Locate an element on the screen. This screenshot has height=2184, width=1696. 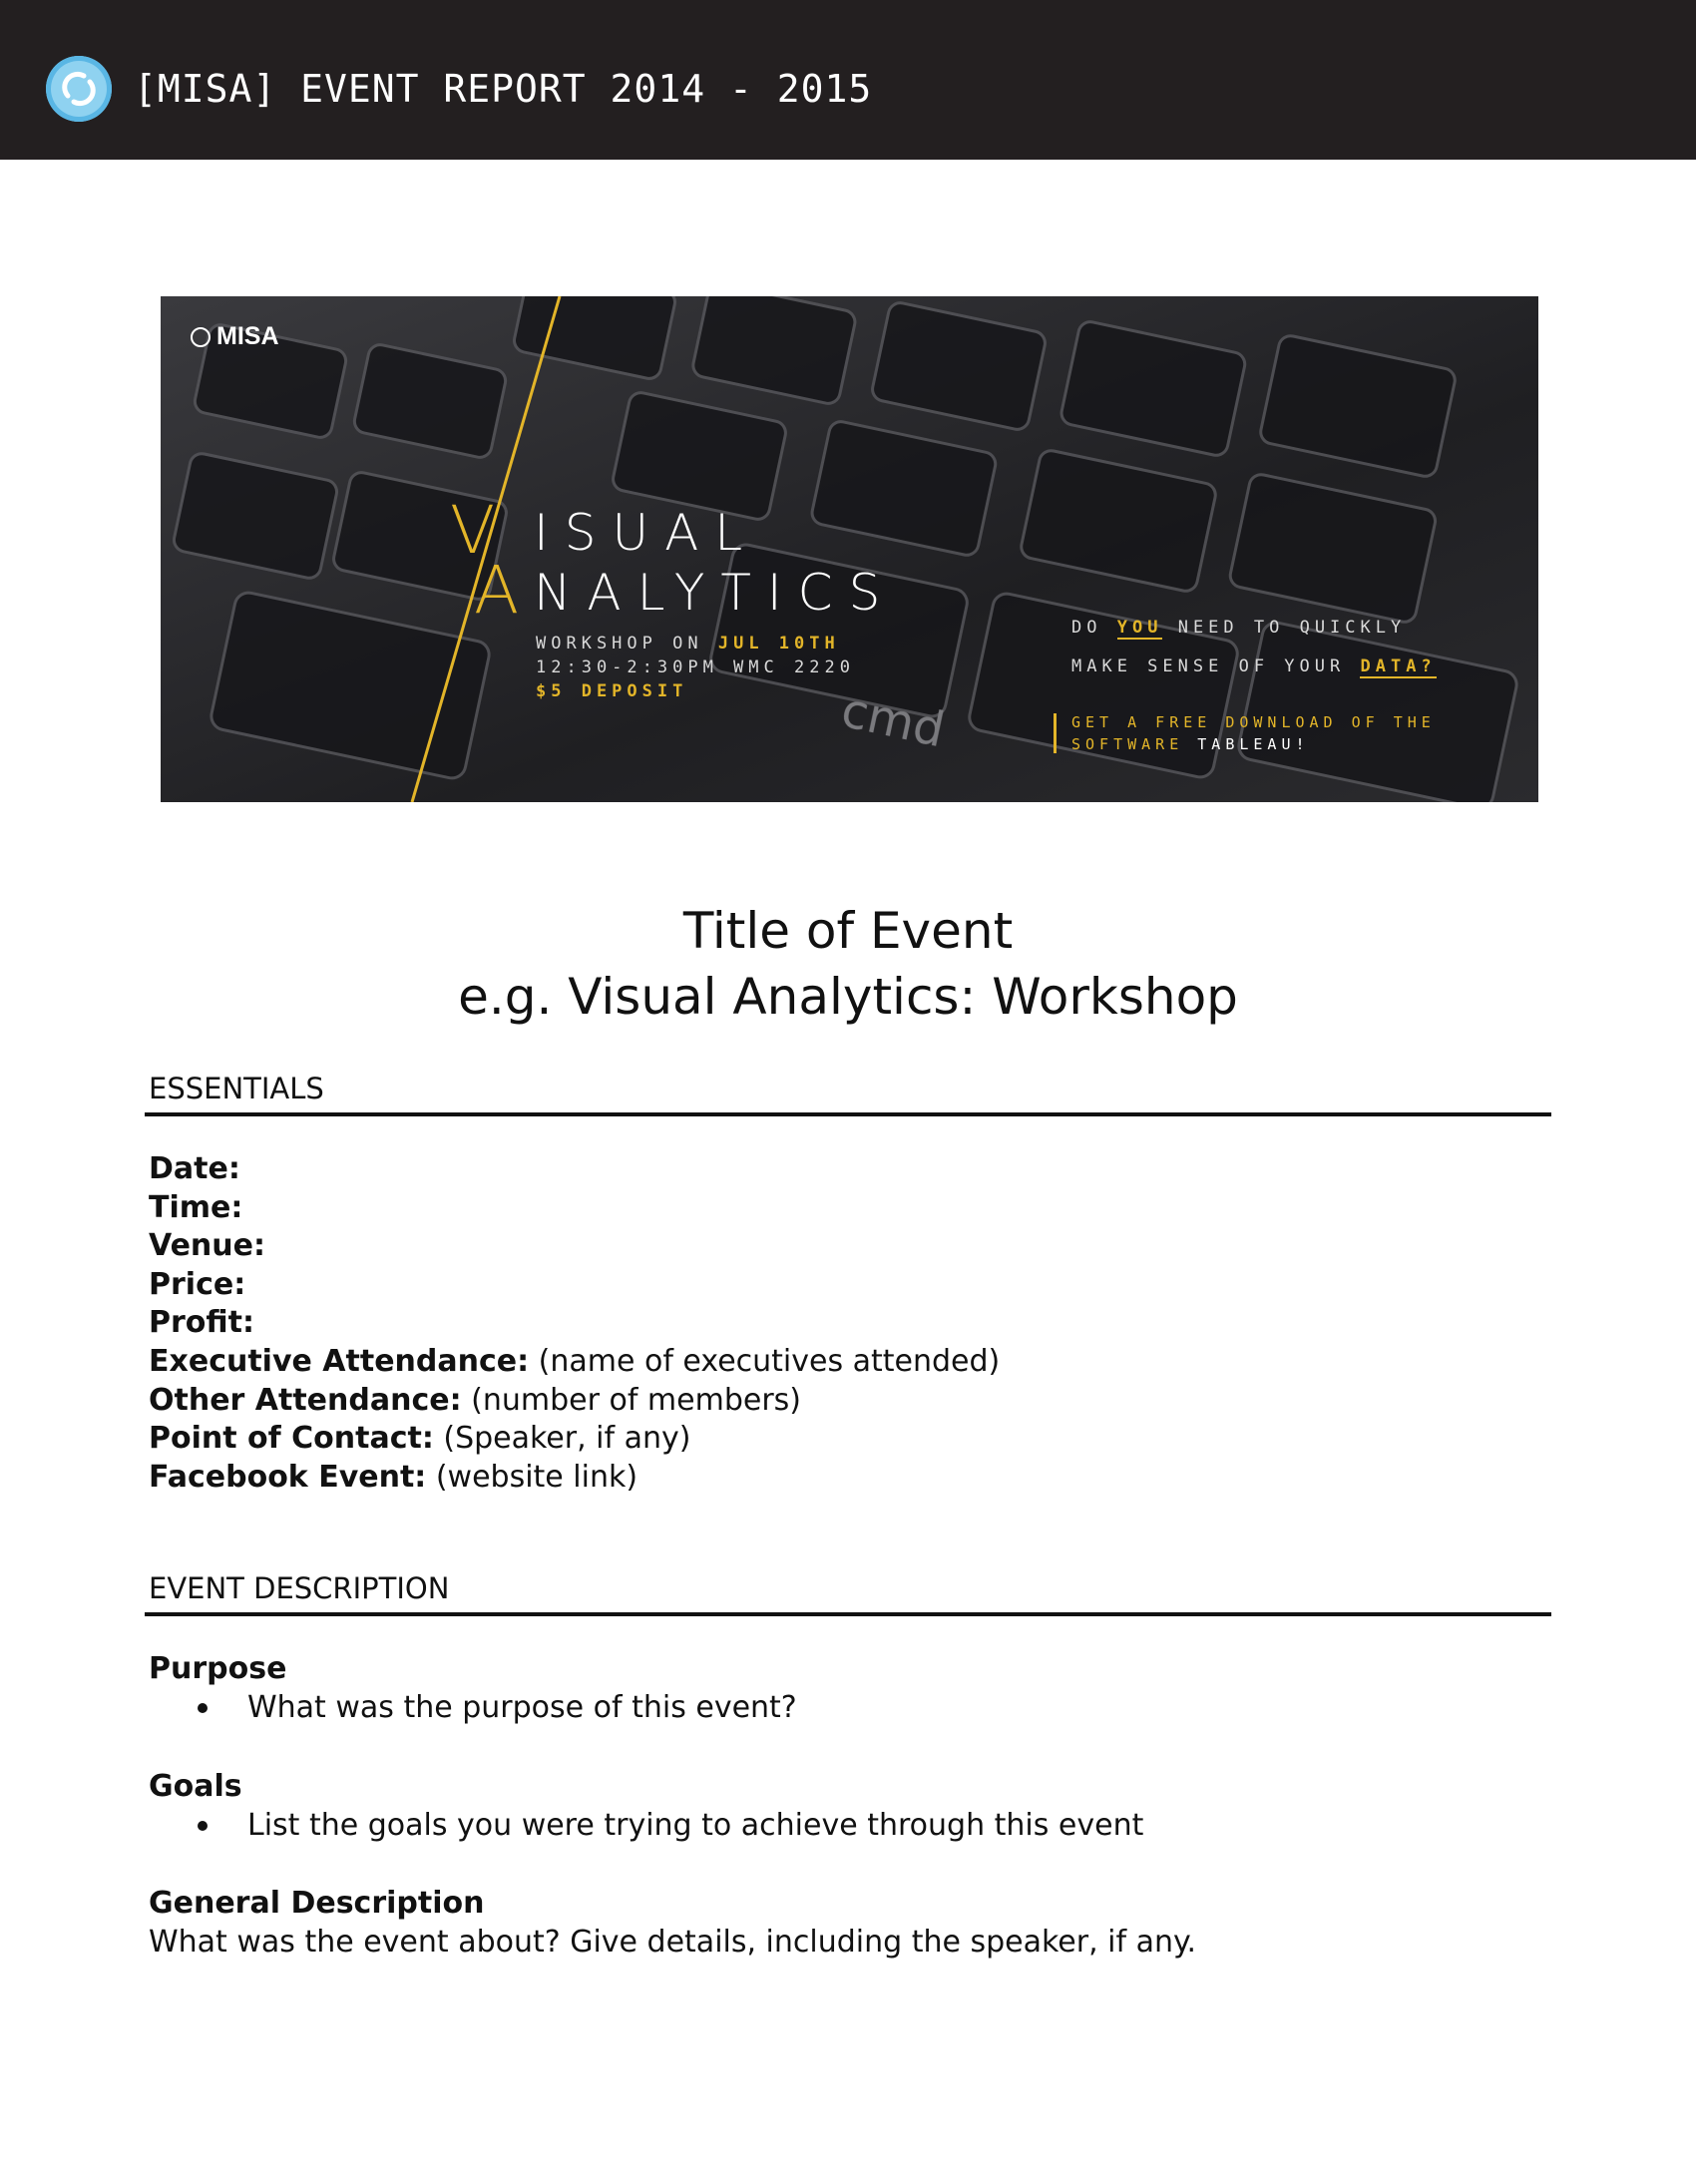
field-profit: Profit: is located at coordinates (574, 1323).